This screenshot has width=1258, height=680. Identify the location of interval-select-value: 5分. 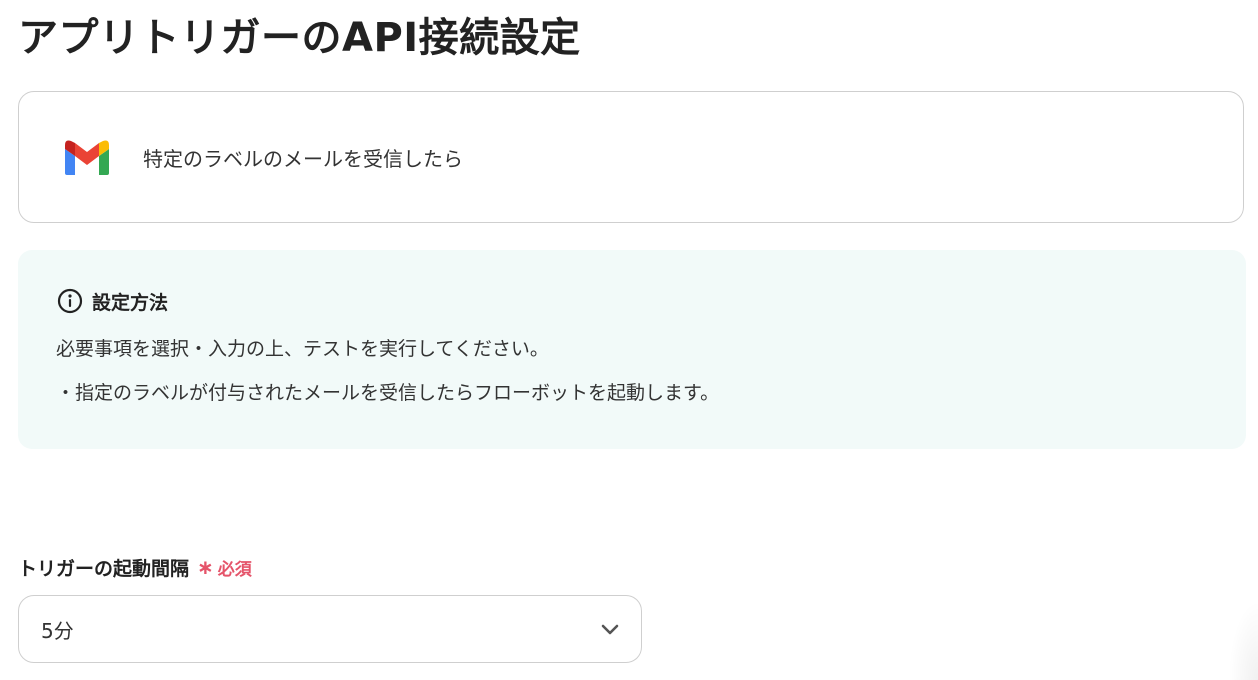
(57, 630).